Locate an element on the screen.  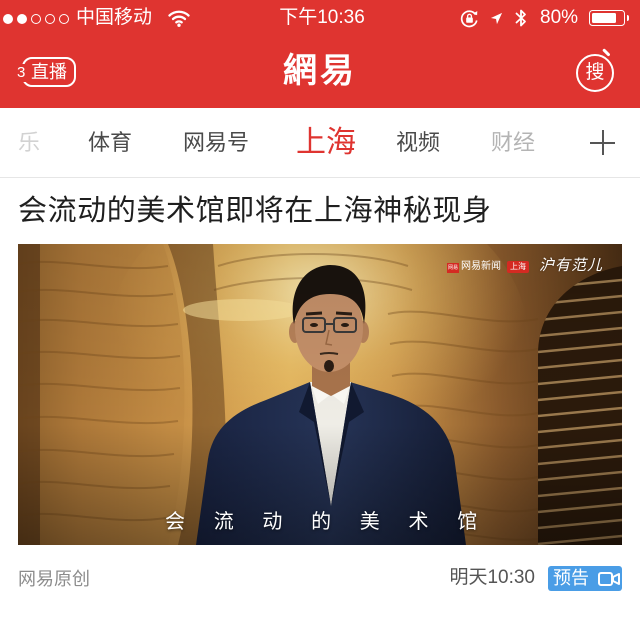
tab-netease-hao: 网易号 is located at coordinates (216, 143).